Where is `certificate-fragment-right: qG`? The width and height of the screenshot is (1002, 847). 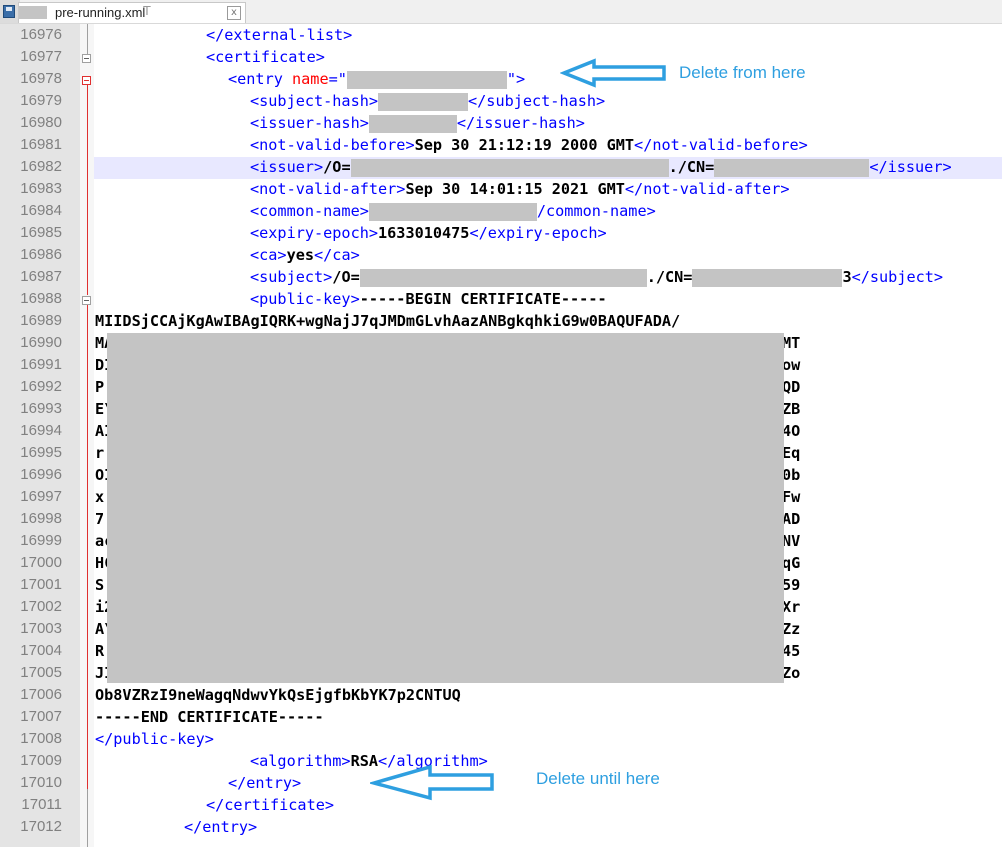
certificate-fragment-right: qG is located at coordinates (791, 563).